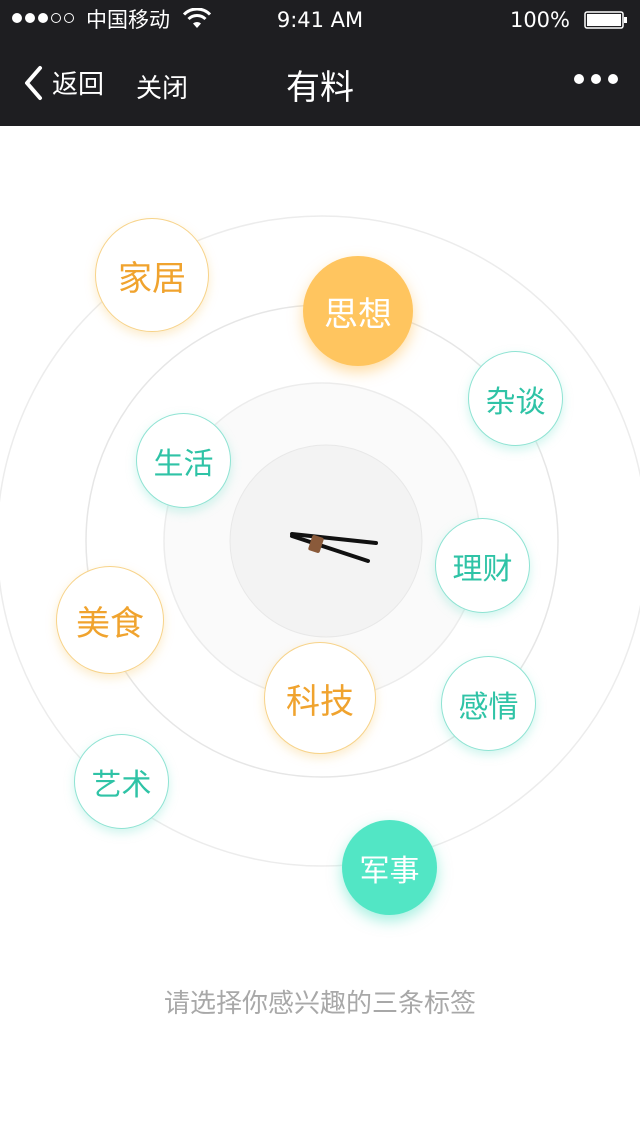 The height and width of the screenshot is (1136, 640). I want to click on tag-sixiang: 思想, so click(358, 311).